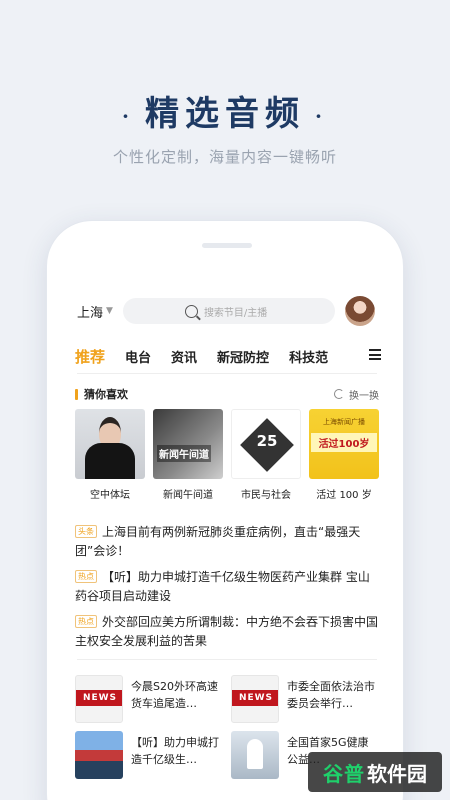  I want to click on city-selector: 上海 ▼, so click(95, 311).